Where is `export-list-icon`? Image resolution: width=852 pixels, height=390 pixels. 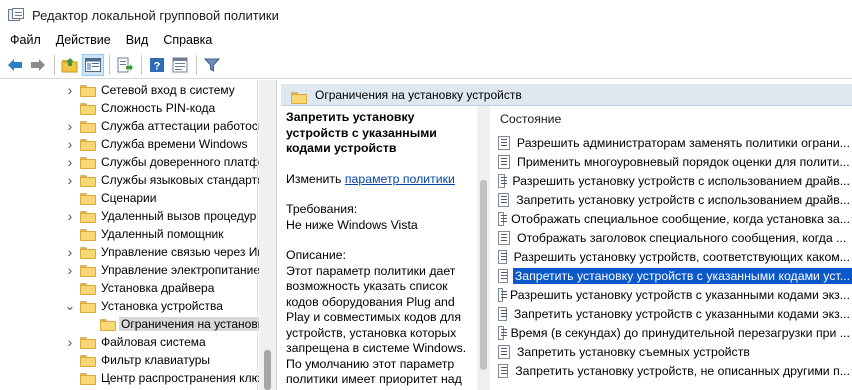 export-list-icon is located at coordinates (125, 64).